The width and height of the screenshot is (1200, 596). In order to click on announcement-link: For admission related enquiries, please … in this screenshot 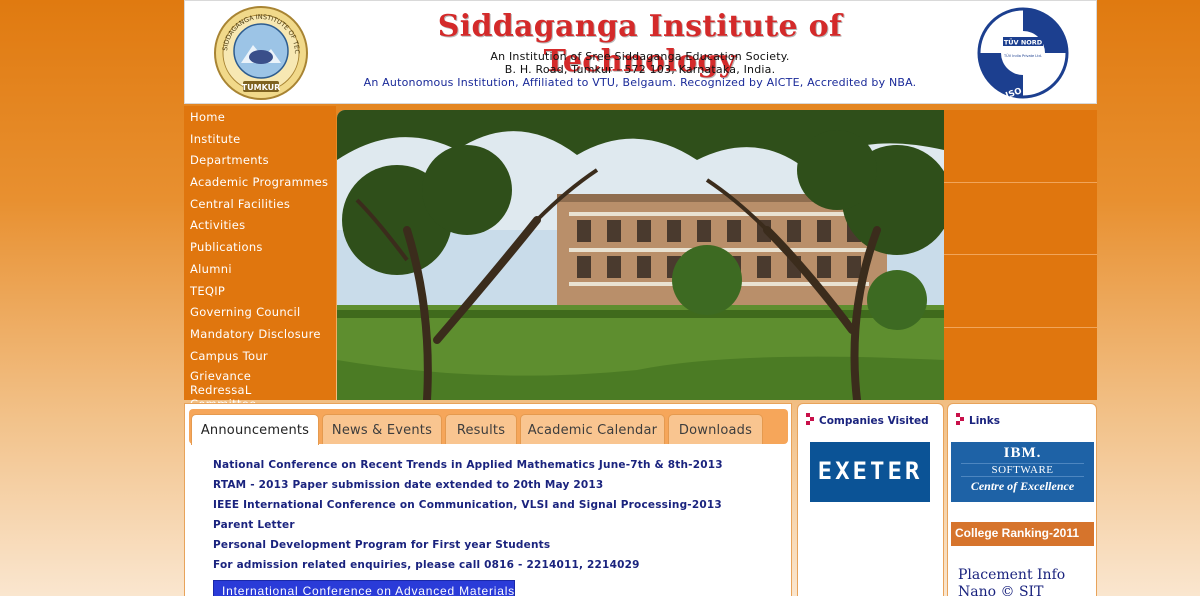, I will do `click(493, 569)`.